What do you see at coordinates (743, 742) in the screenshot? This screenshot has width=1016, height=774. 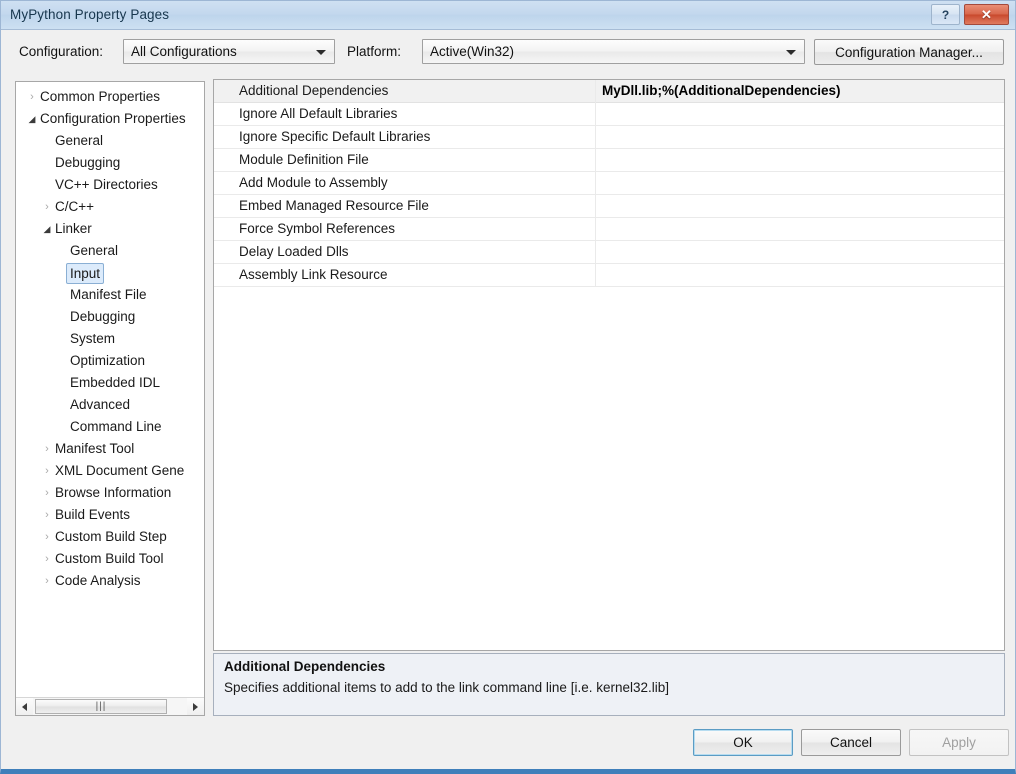 I see `ok-button: OK` at bounding box center [743, 742].